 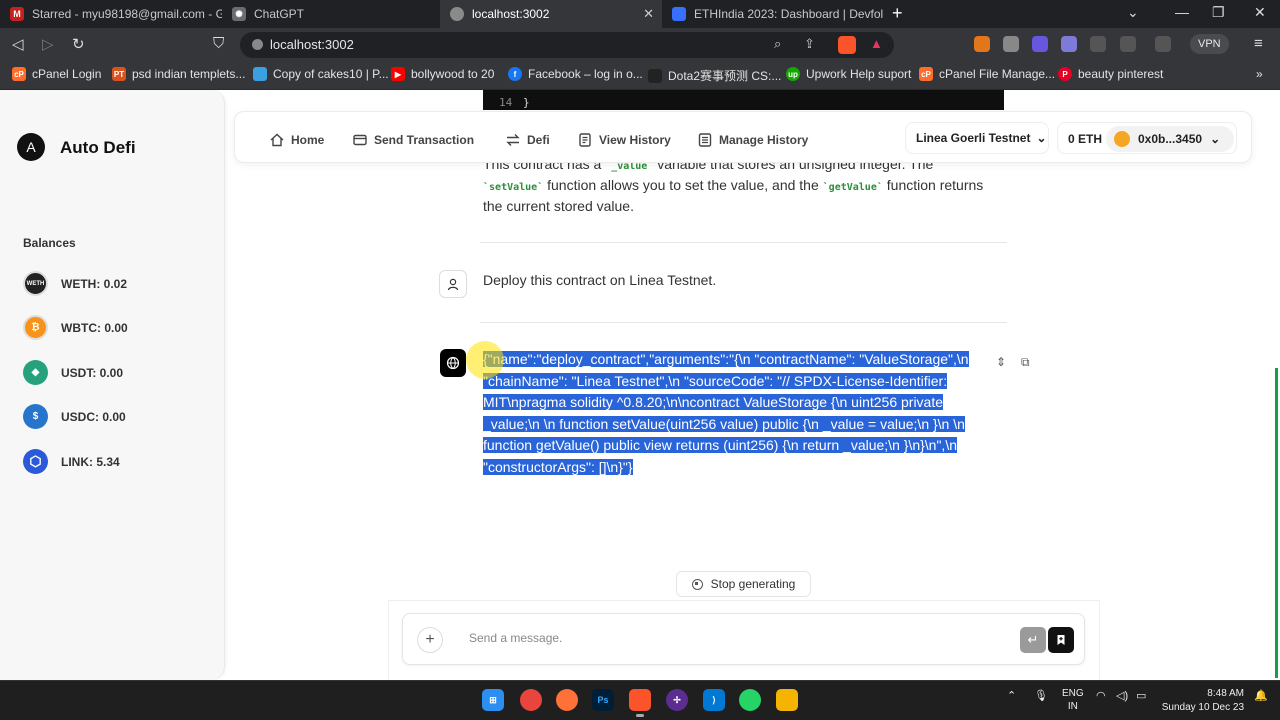 I want to click on tab-chatgpt: ✺ ChatGPT, so click(x=331, y=14).